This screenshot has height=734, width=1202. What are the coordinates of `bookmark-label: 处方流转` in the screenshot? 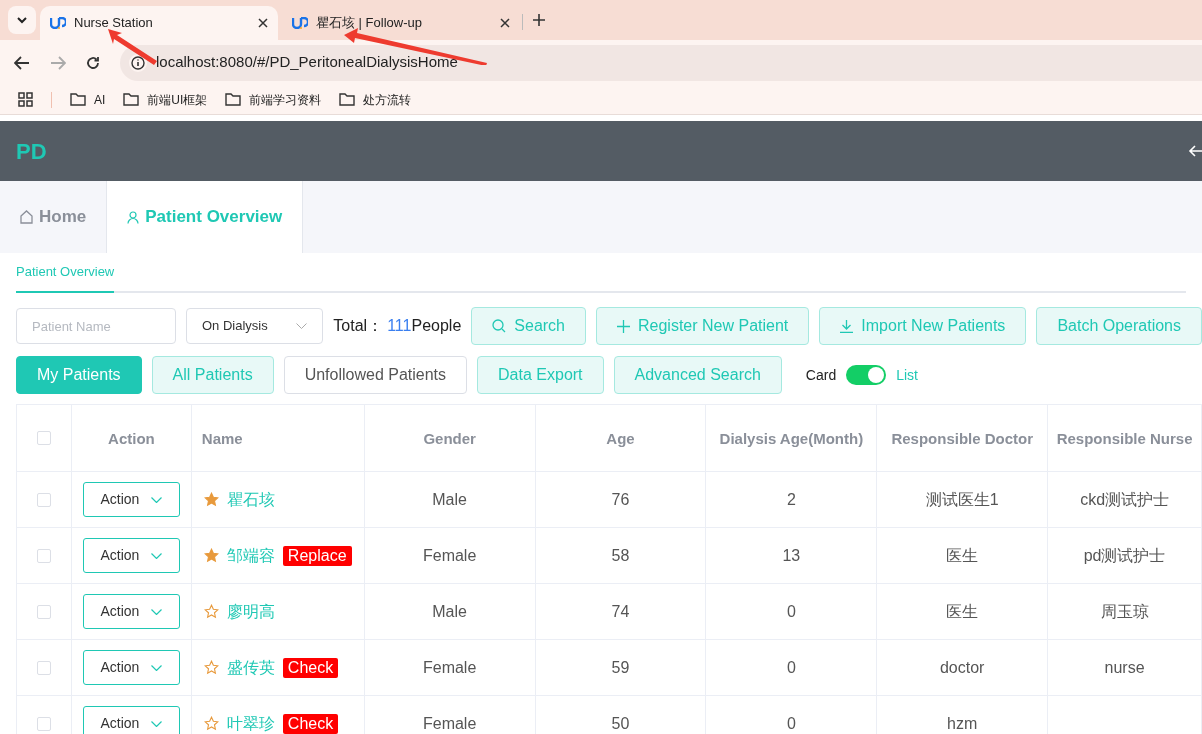 It's located at (387, 100).